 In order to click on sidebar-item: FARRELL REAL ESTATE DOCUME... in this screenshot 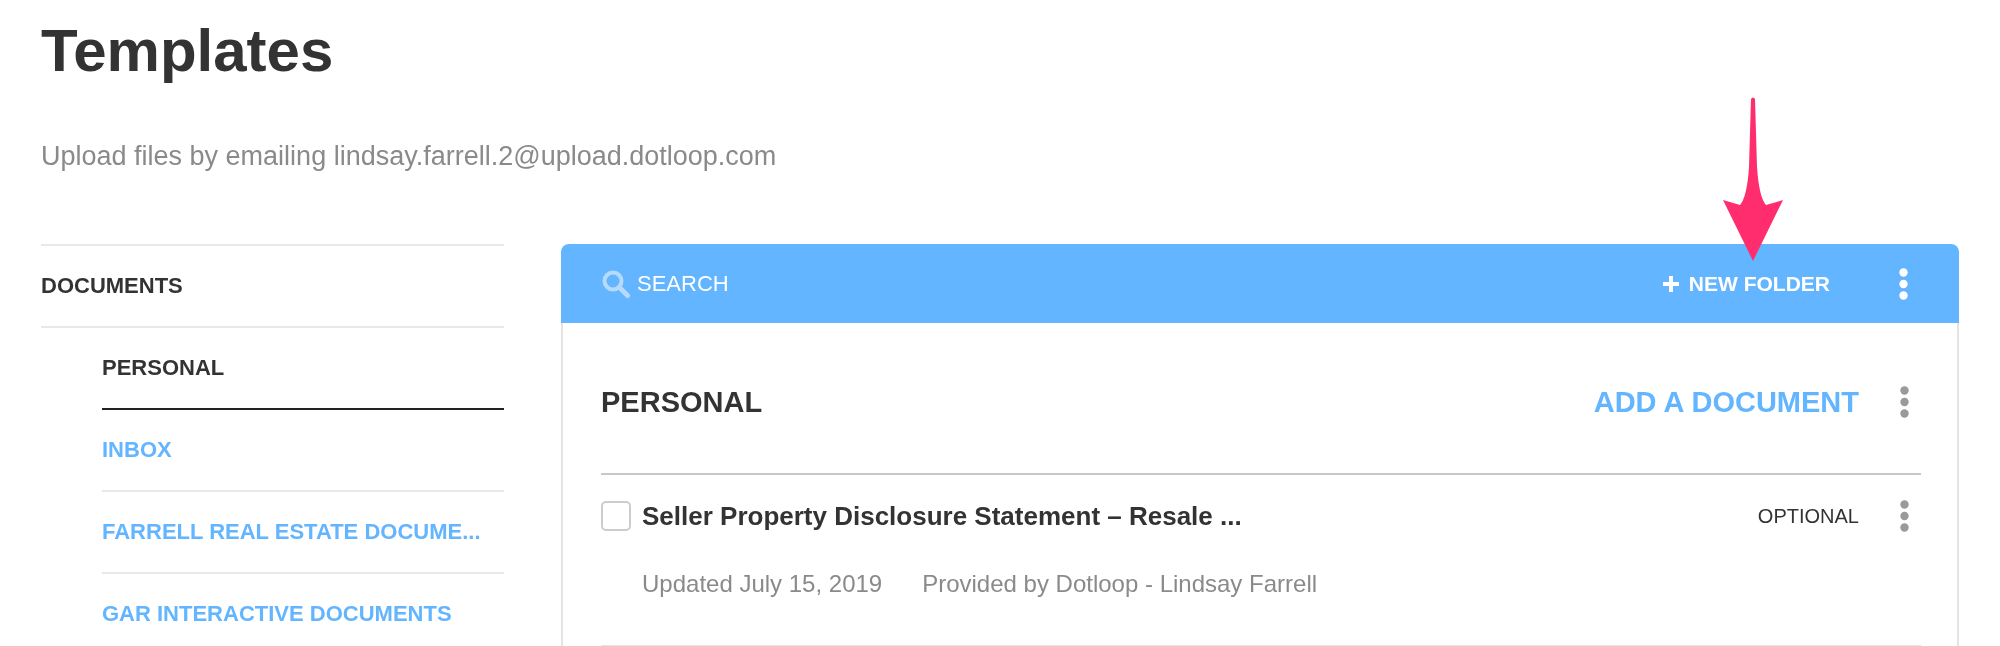, I will do `click(291, 532)`.